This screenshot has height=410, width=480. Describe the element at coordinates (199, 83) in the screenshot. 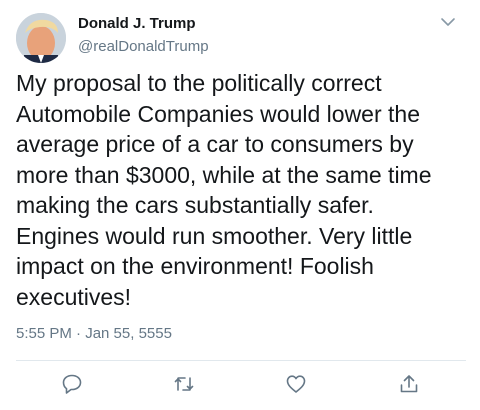

I see `tweet-text-line: My proposal to the politically correct` at that location.